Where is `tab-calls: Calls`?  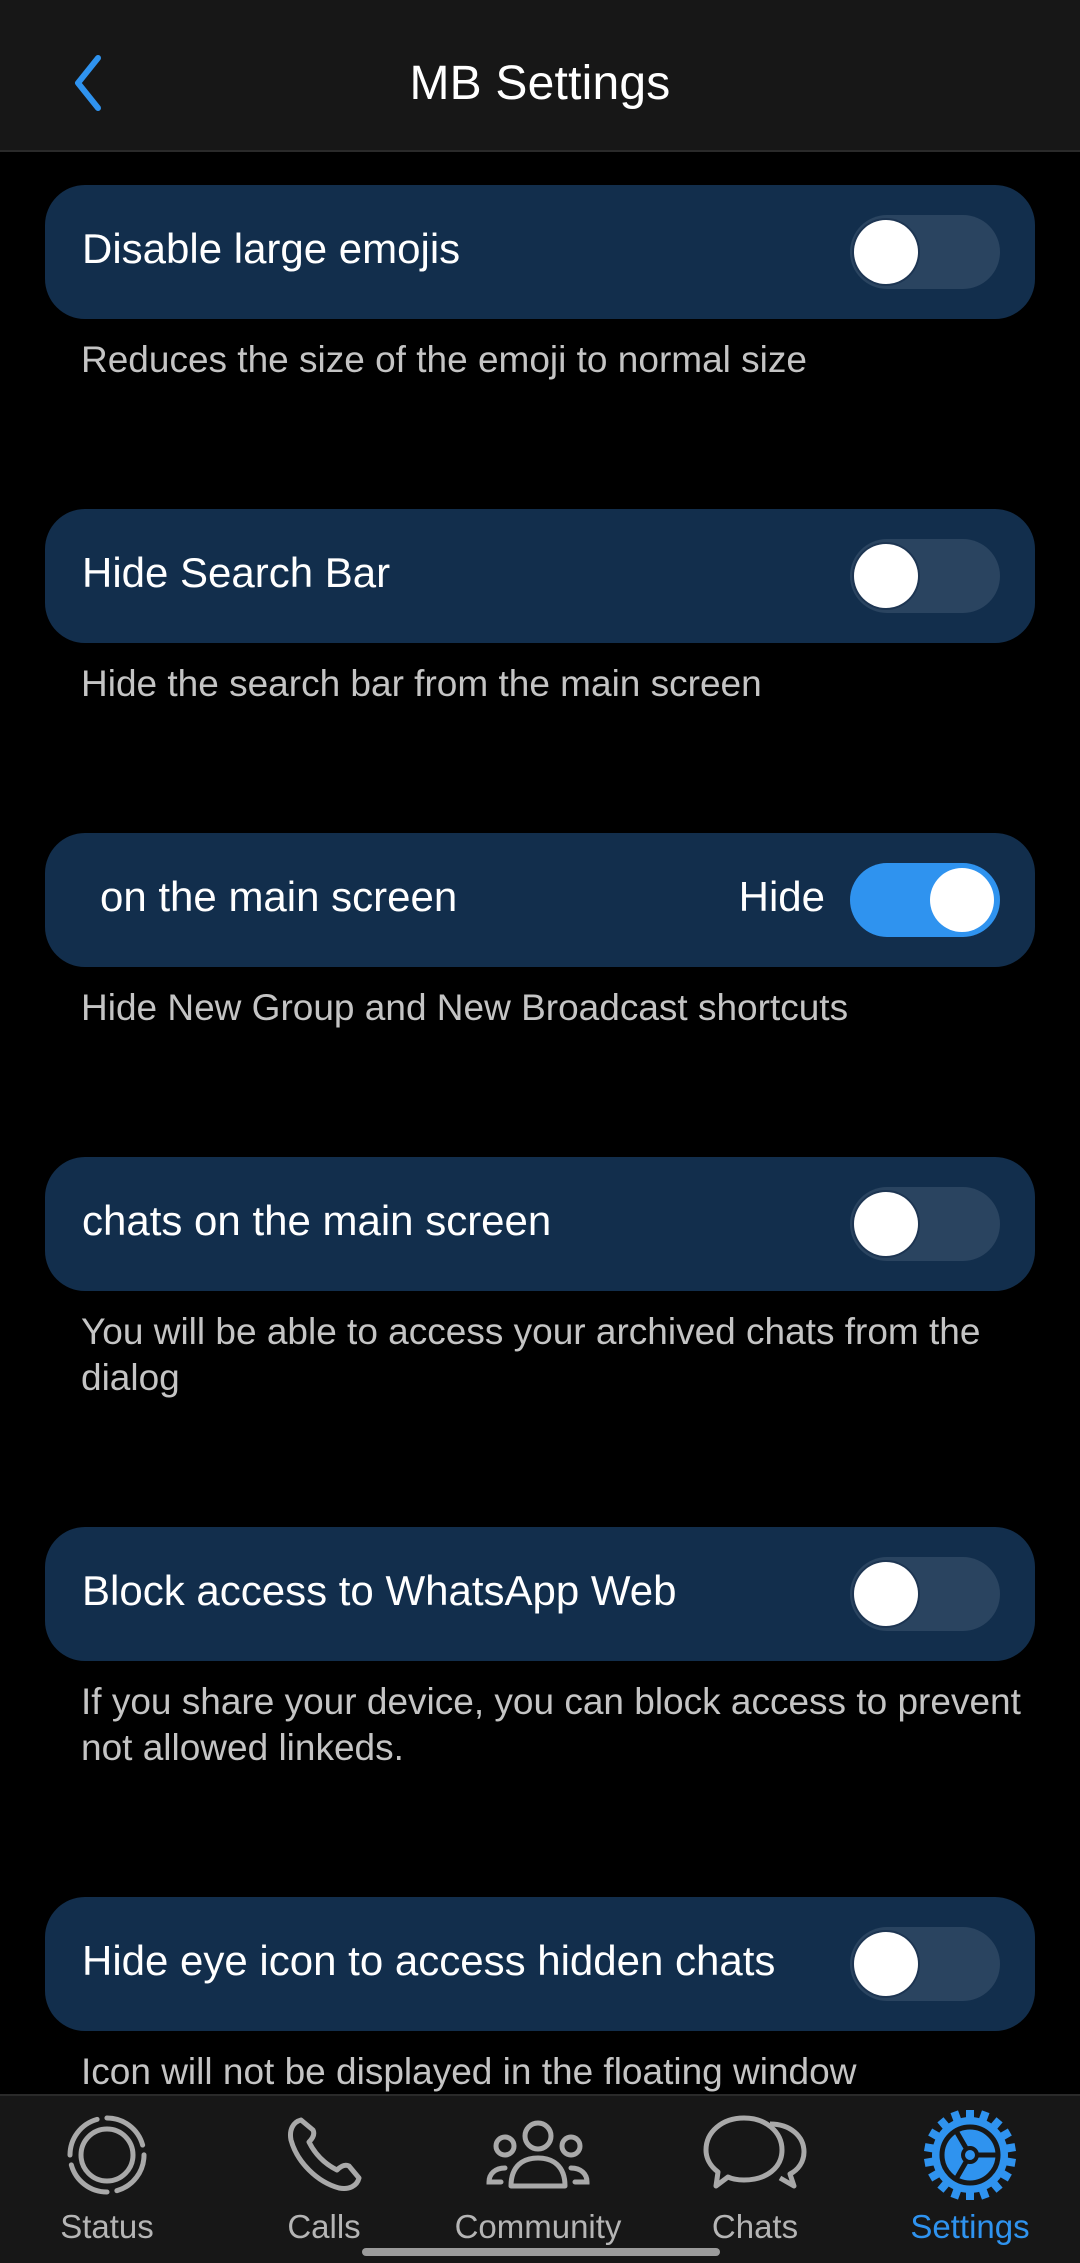 tab-calls: Calls is located at coordinates (324, 2185).